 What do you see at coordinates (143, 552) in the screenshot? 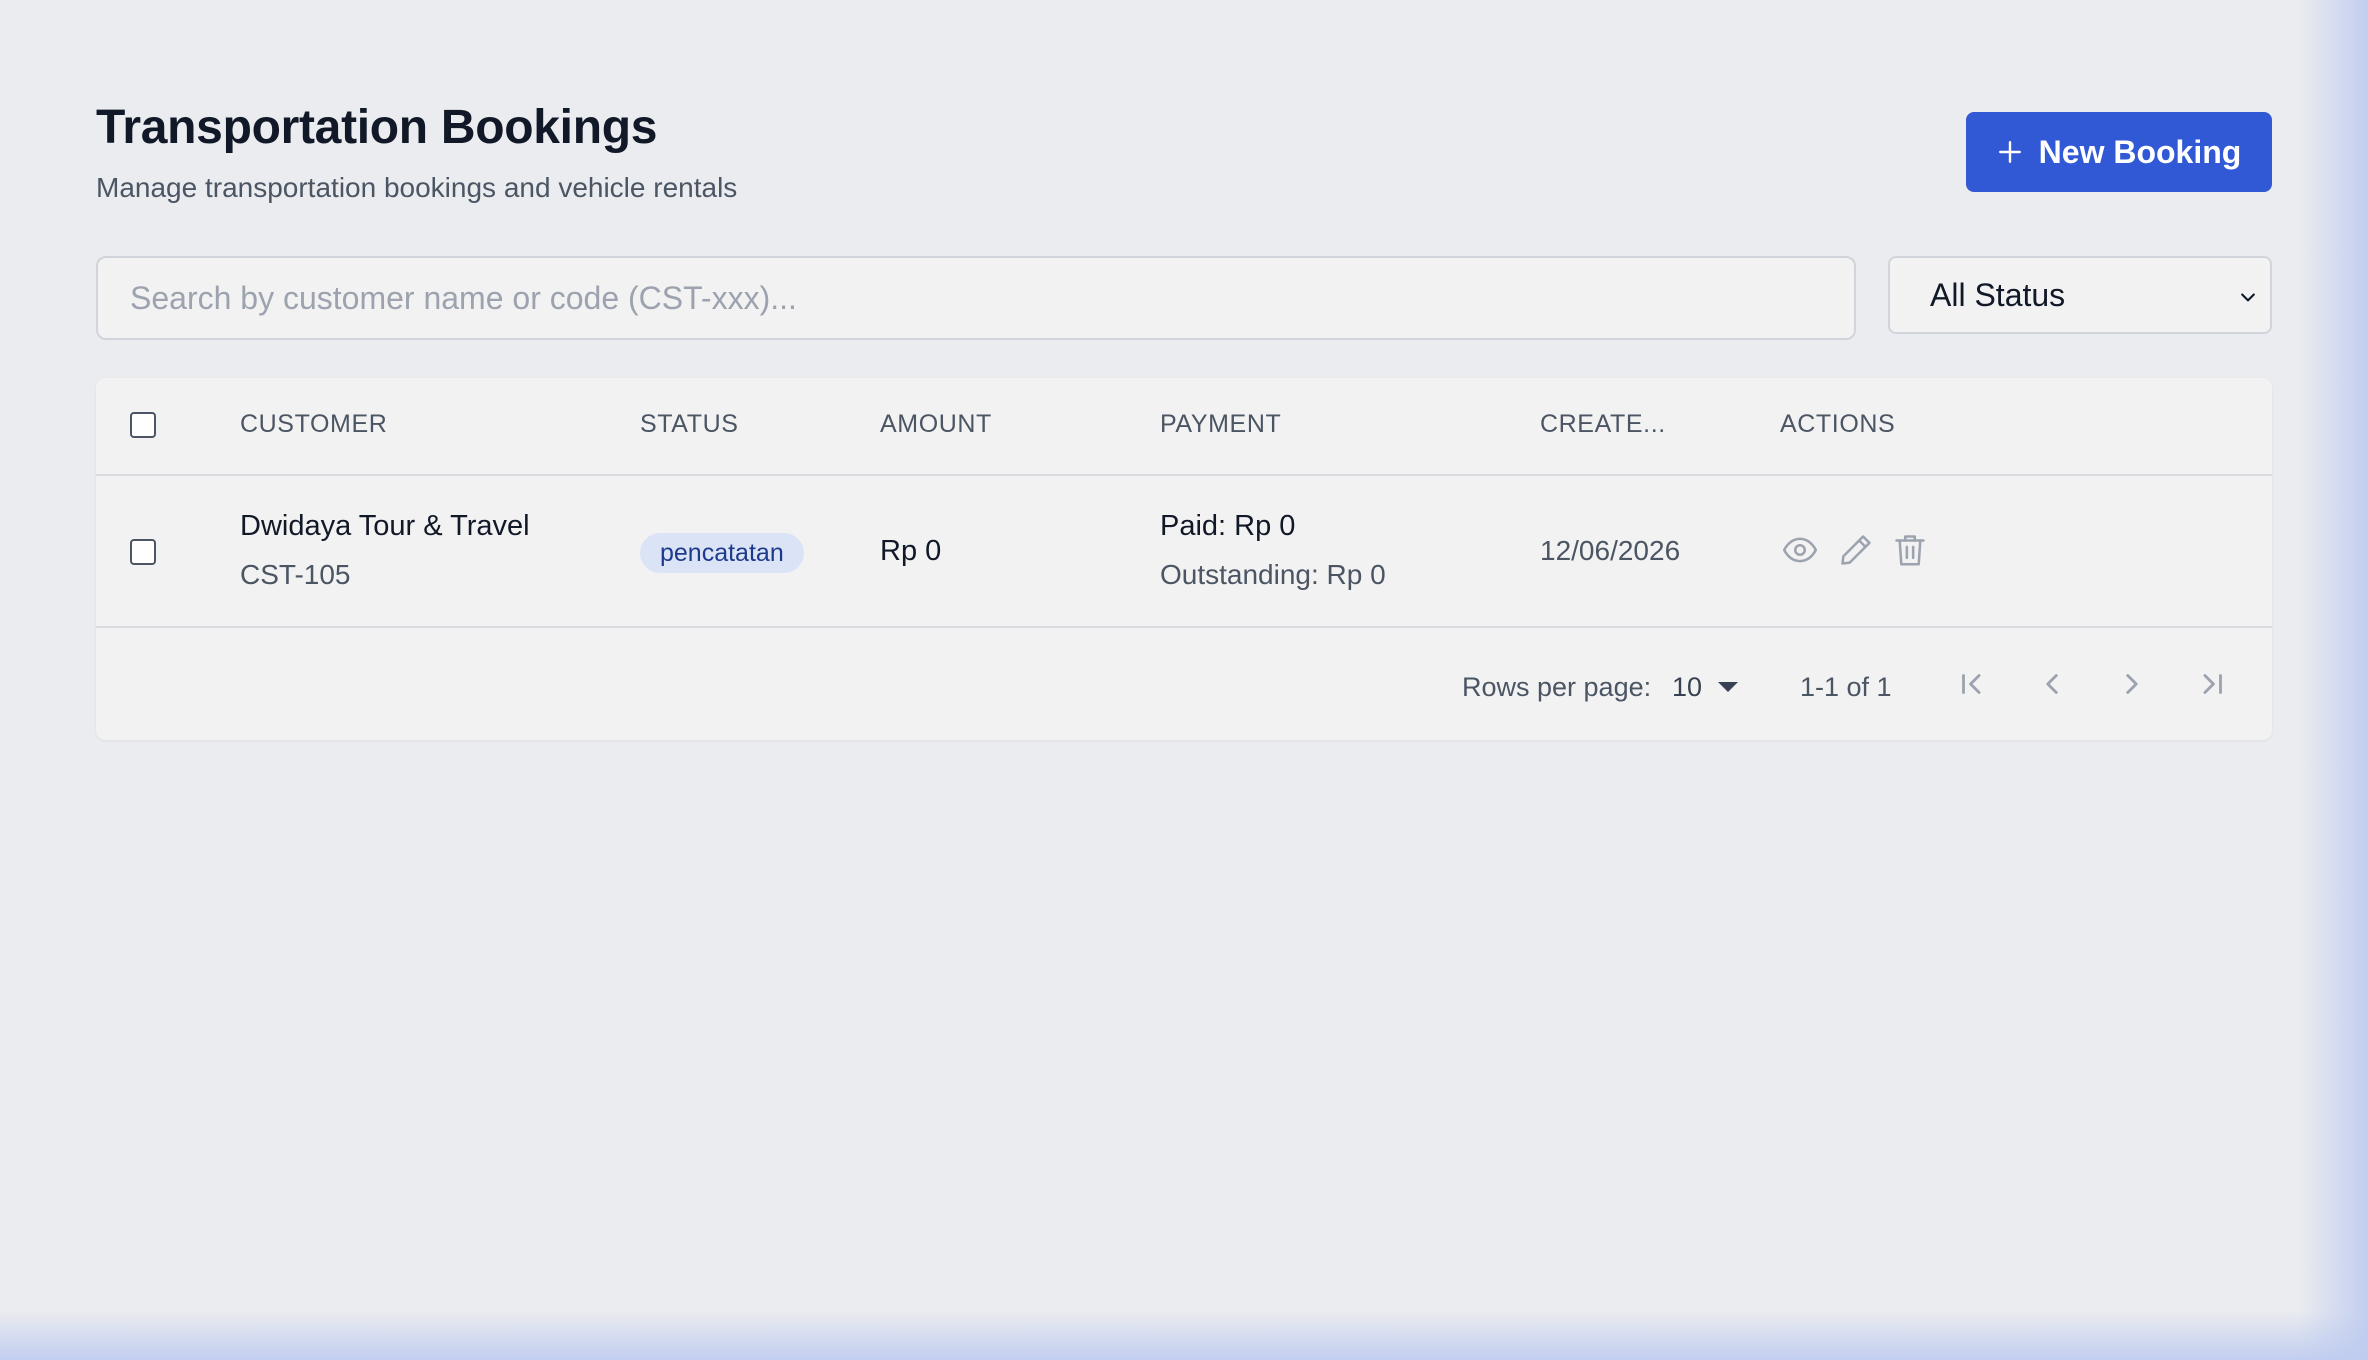
I see `row-checkbox` at bounding box center [143, 552].